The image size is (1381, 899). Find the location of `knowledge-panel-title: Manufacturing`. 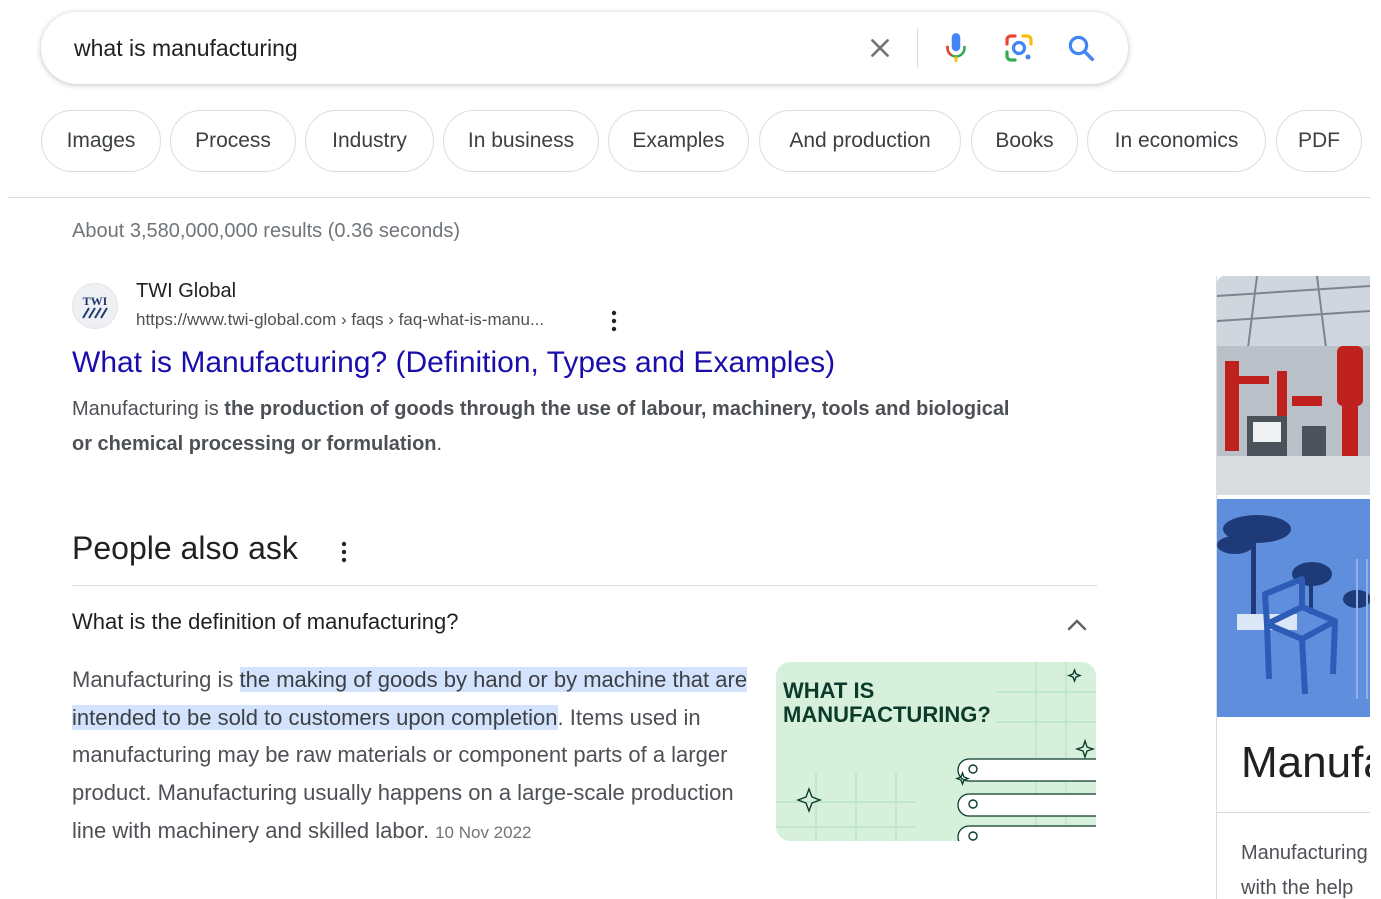

knowledge-panel-title: Manufacturing is located at coordinates (1305, 762).